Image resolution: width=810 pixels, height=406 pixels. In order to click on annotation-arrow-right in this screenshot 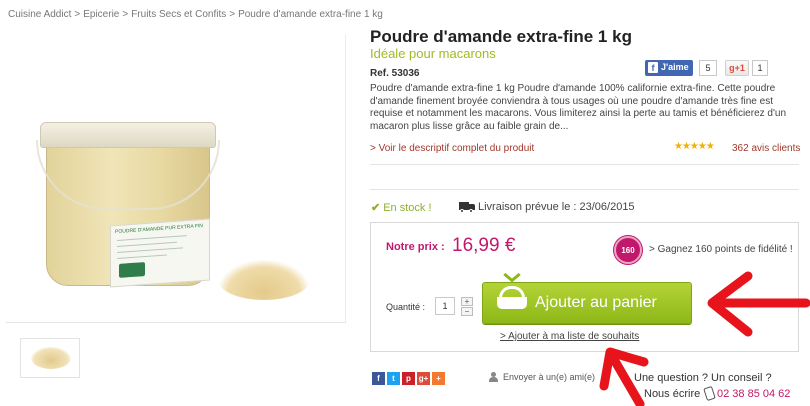, I will do `click(758, 304)`.